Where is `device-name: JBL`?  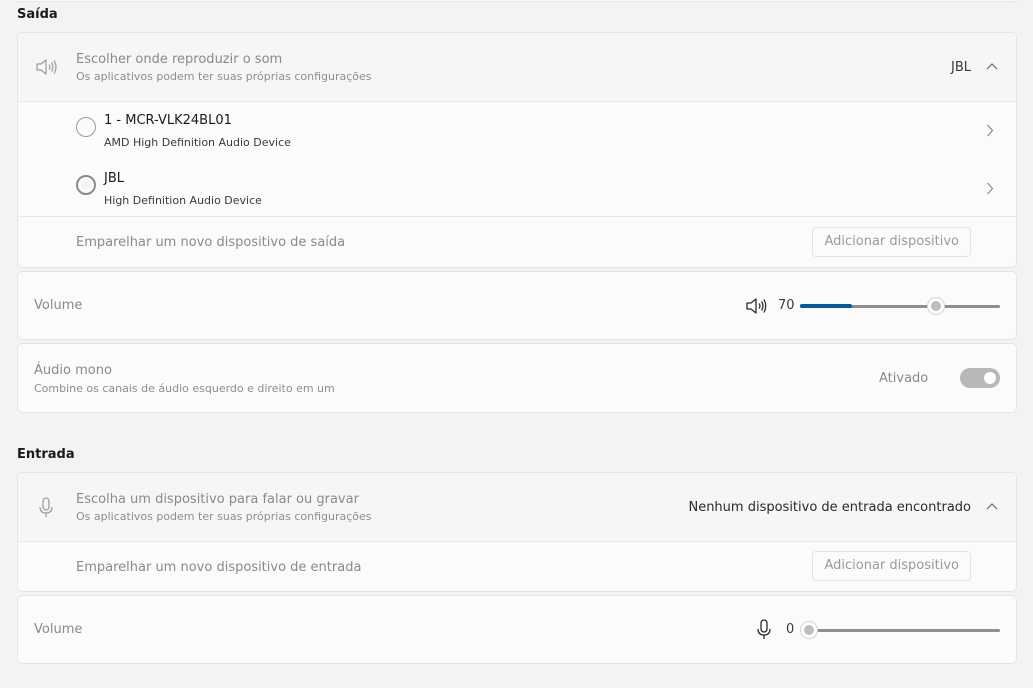 device-name: JBL is located at coordinates (114, 178).